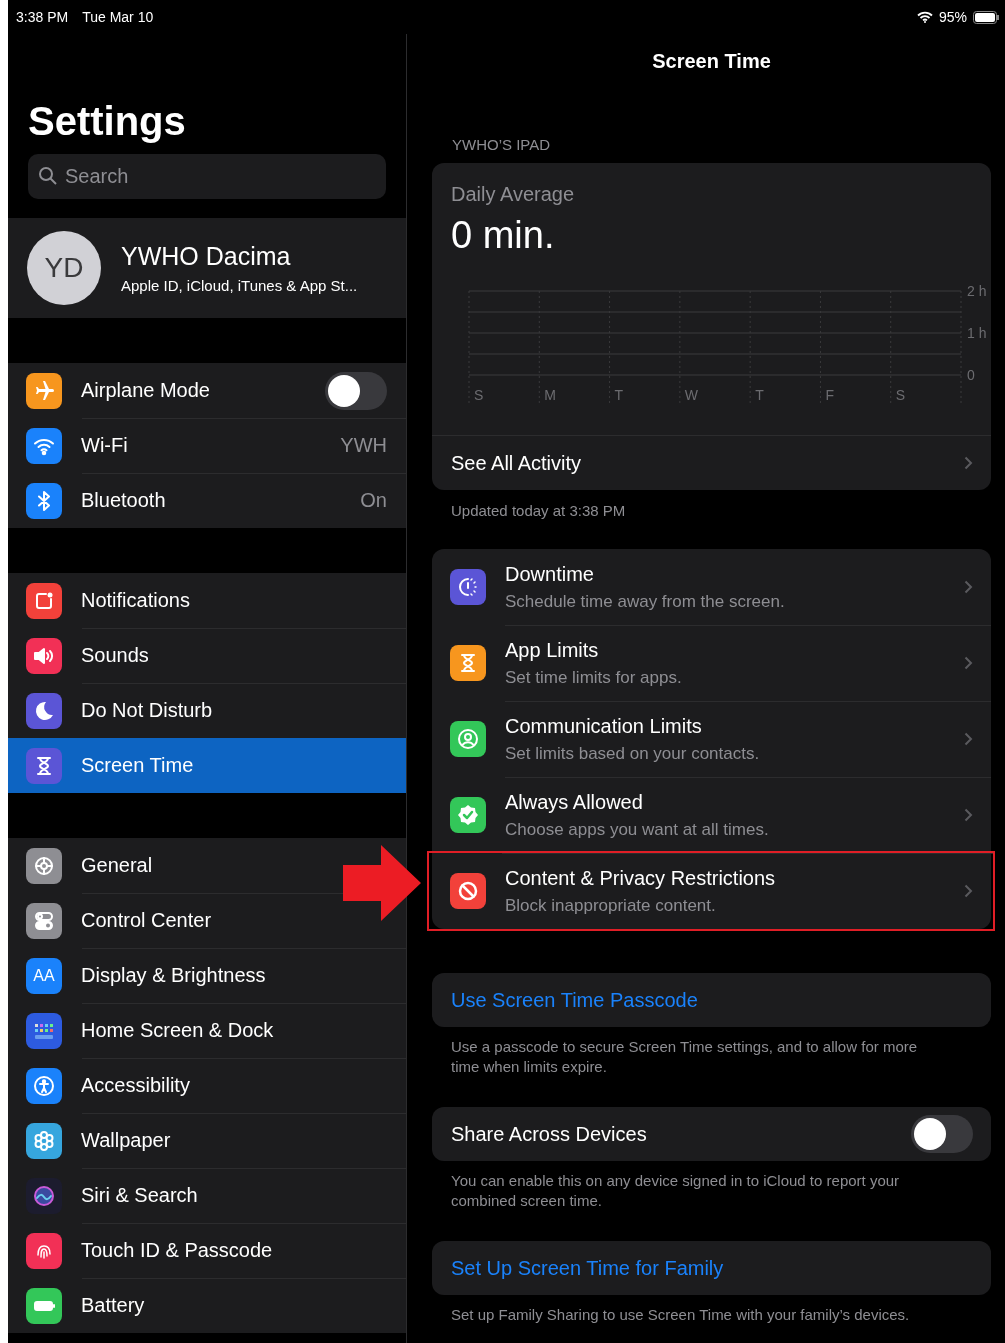  Describe the element at coordinates (711, 587) in the screenshot. I see `option-row: Downtime Schedule time away from the screen.` at that location.